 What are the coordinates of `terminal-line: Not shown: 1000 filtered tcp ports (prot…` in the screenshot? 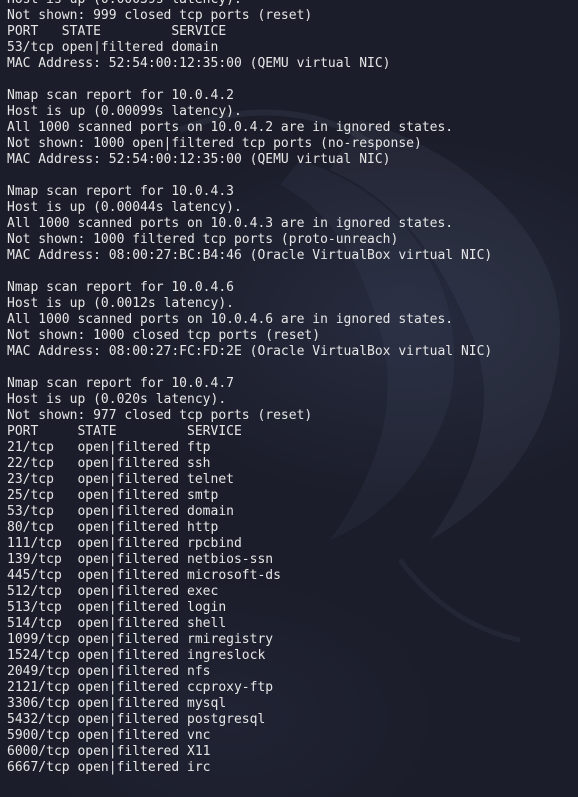 It's located at (203, 239).